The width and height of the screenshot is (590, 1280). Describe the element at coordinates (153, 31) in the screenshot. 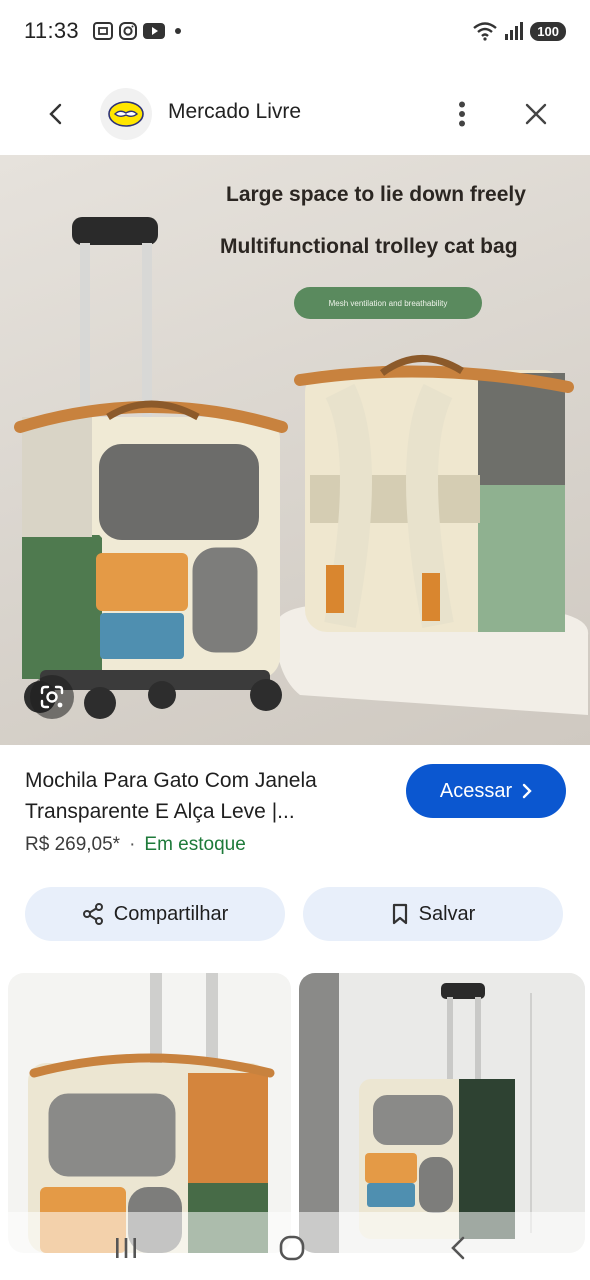

I see `youtube-icon` at that location.